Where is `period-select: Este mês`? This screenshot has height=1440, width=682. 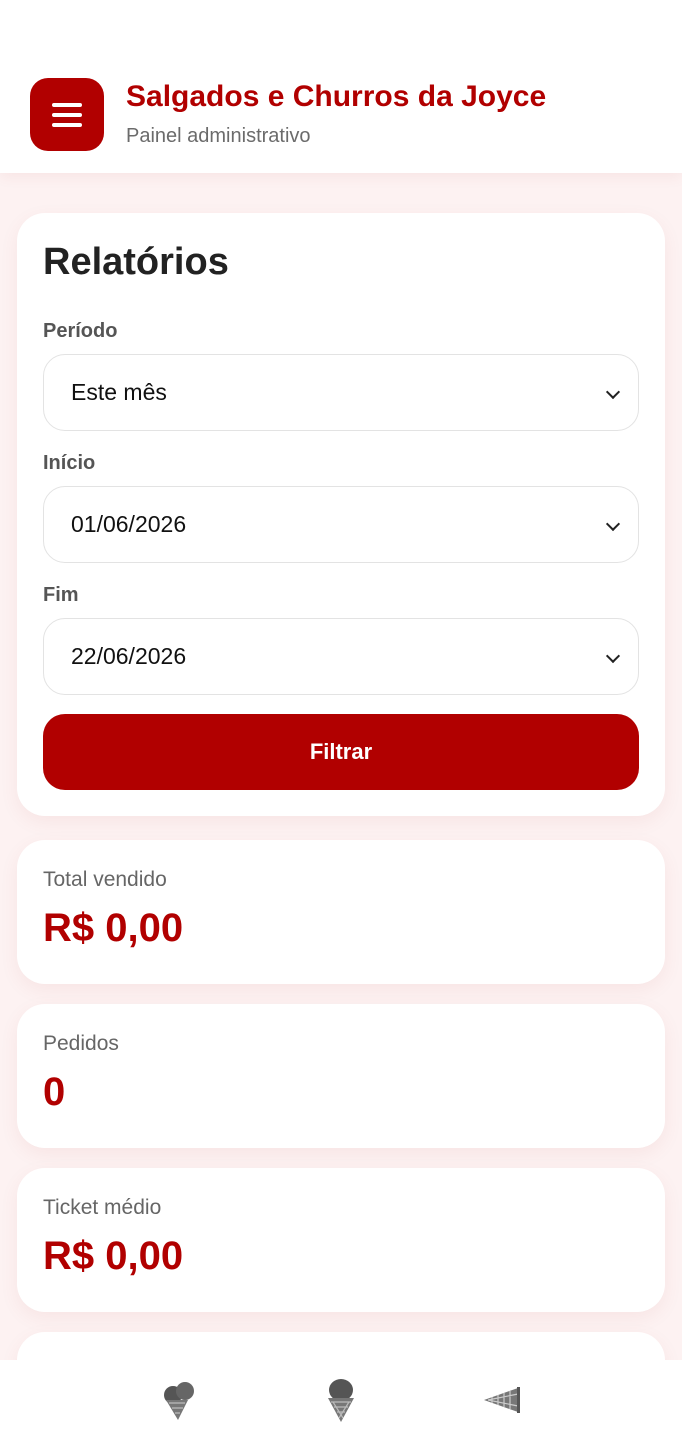
period-select: Este mês is located at coordinates (341, 392).